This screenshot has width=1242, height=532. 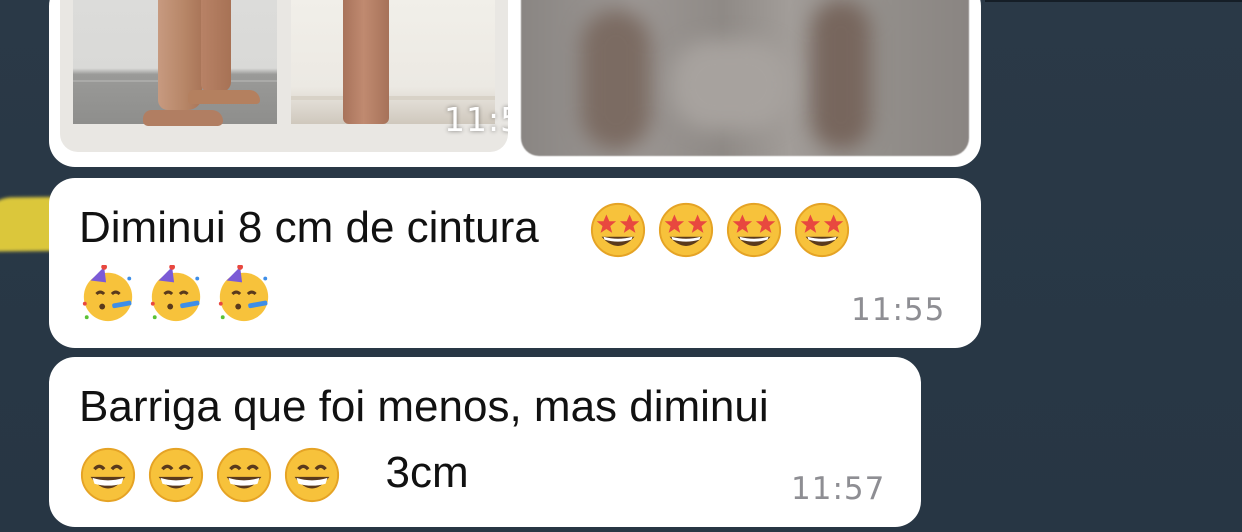 I want to click on message-timestamp: 11:55, so click(x=898, y=310).